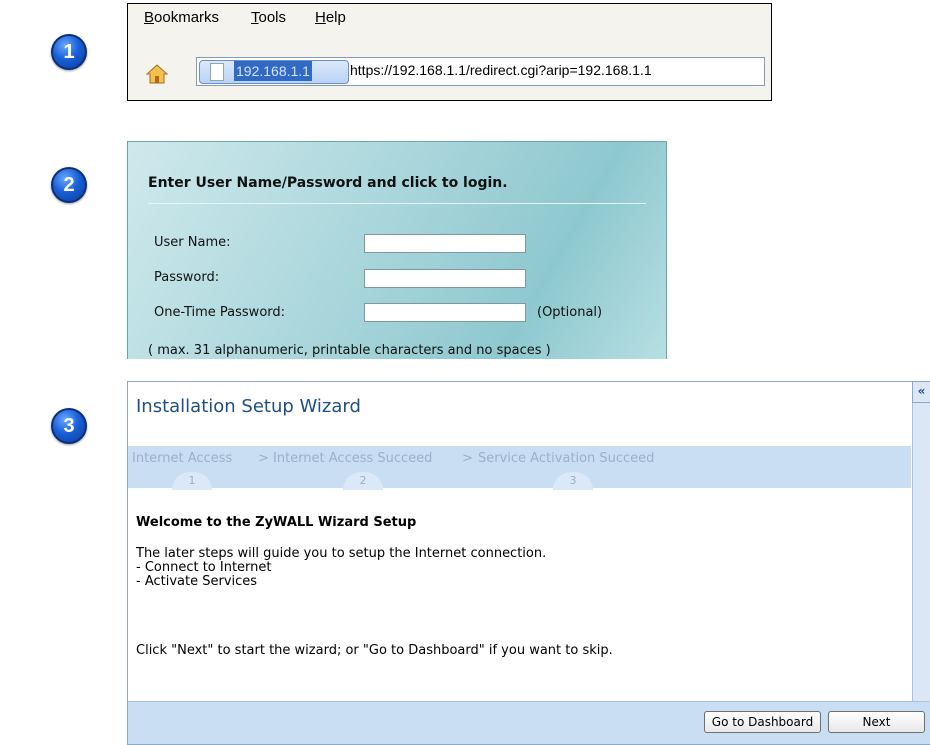  What do you see at coordinates (69, 426) in the screenshot?
I see `step-3-badge: 3` at bounding box center [69, 426].